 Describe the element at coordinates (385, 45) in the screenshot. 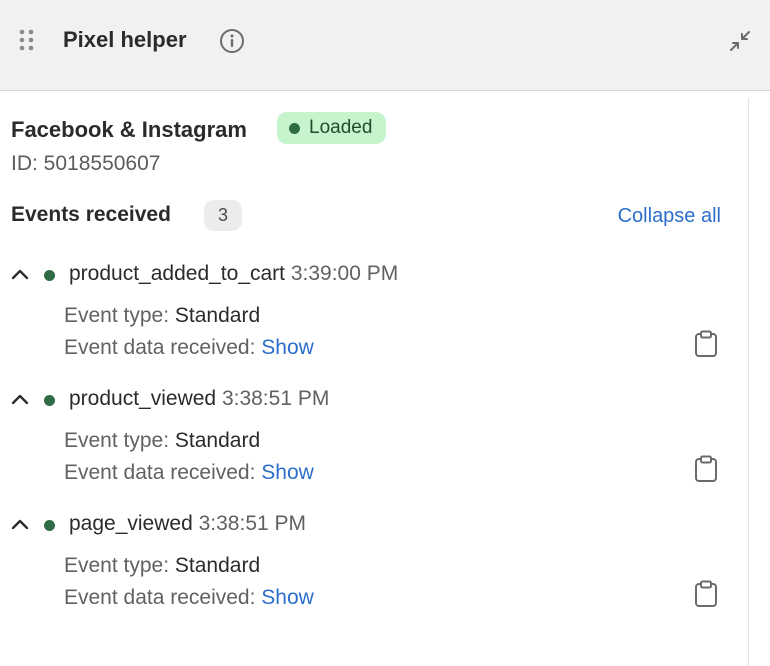

I see `panel-header: Pixel helper` at that location.